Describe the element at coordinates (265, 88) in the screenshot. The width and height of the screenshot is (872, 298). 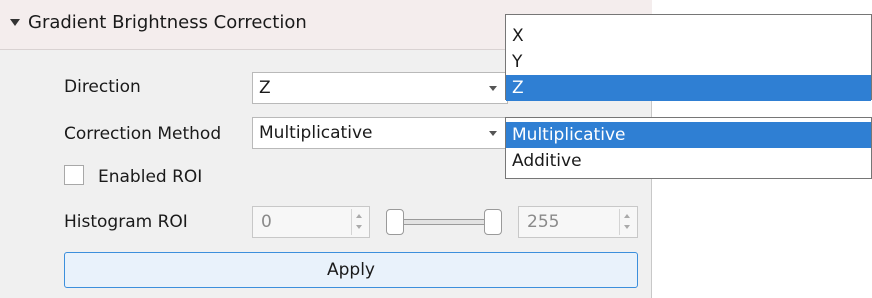
I see `direction-value: Z` at that location.